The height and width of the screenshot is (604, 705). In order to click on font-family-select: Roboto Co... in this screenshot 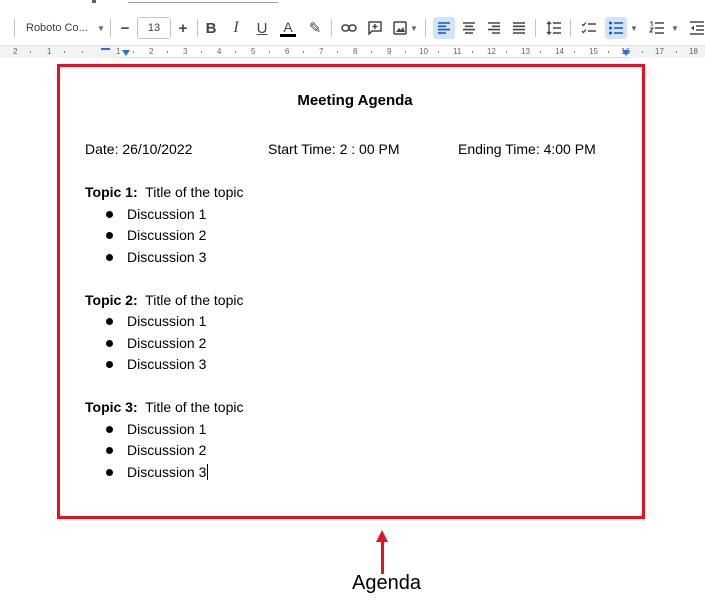, I will do `click(61, 28)`.